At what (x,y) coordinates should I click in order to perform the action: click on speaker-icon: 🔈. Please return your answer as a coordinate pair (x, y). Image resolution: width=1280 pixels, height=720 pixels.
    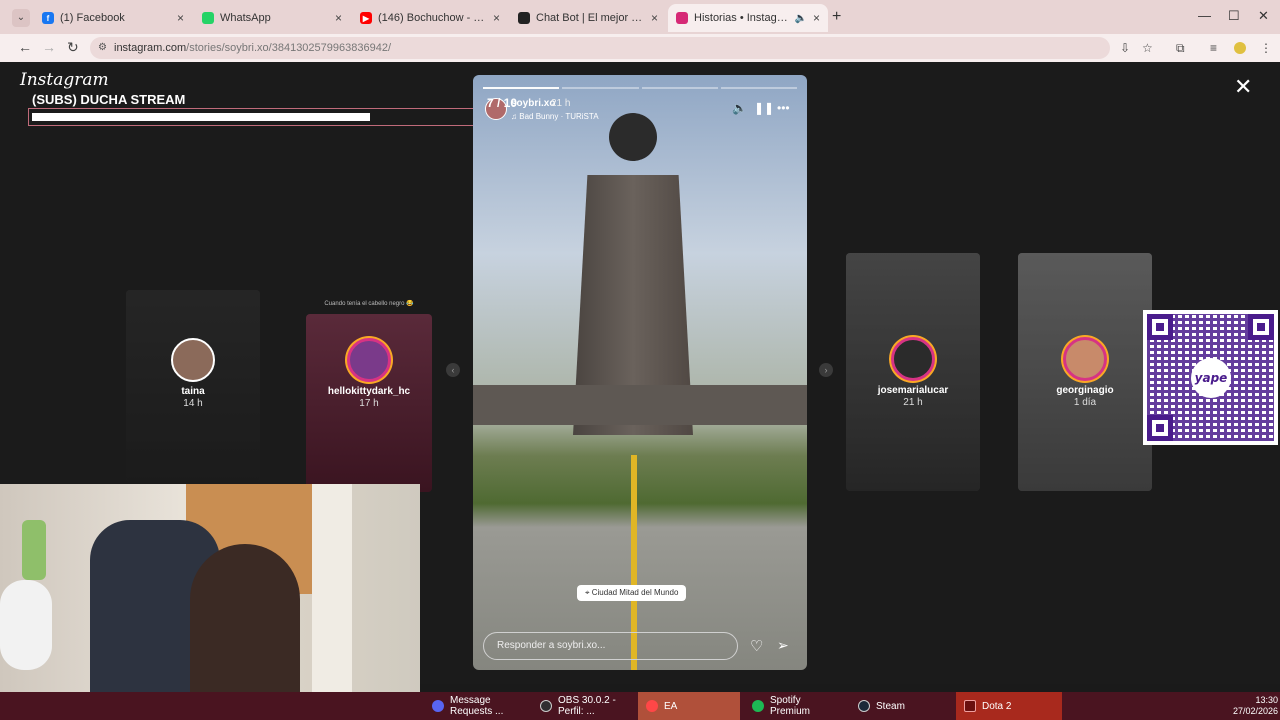
    Looking at the image, I should click on (801, 18).